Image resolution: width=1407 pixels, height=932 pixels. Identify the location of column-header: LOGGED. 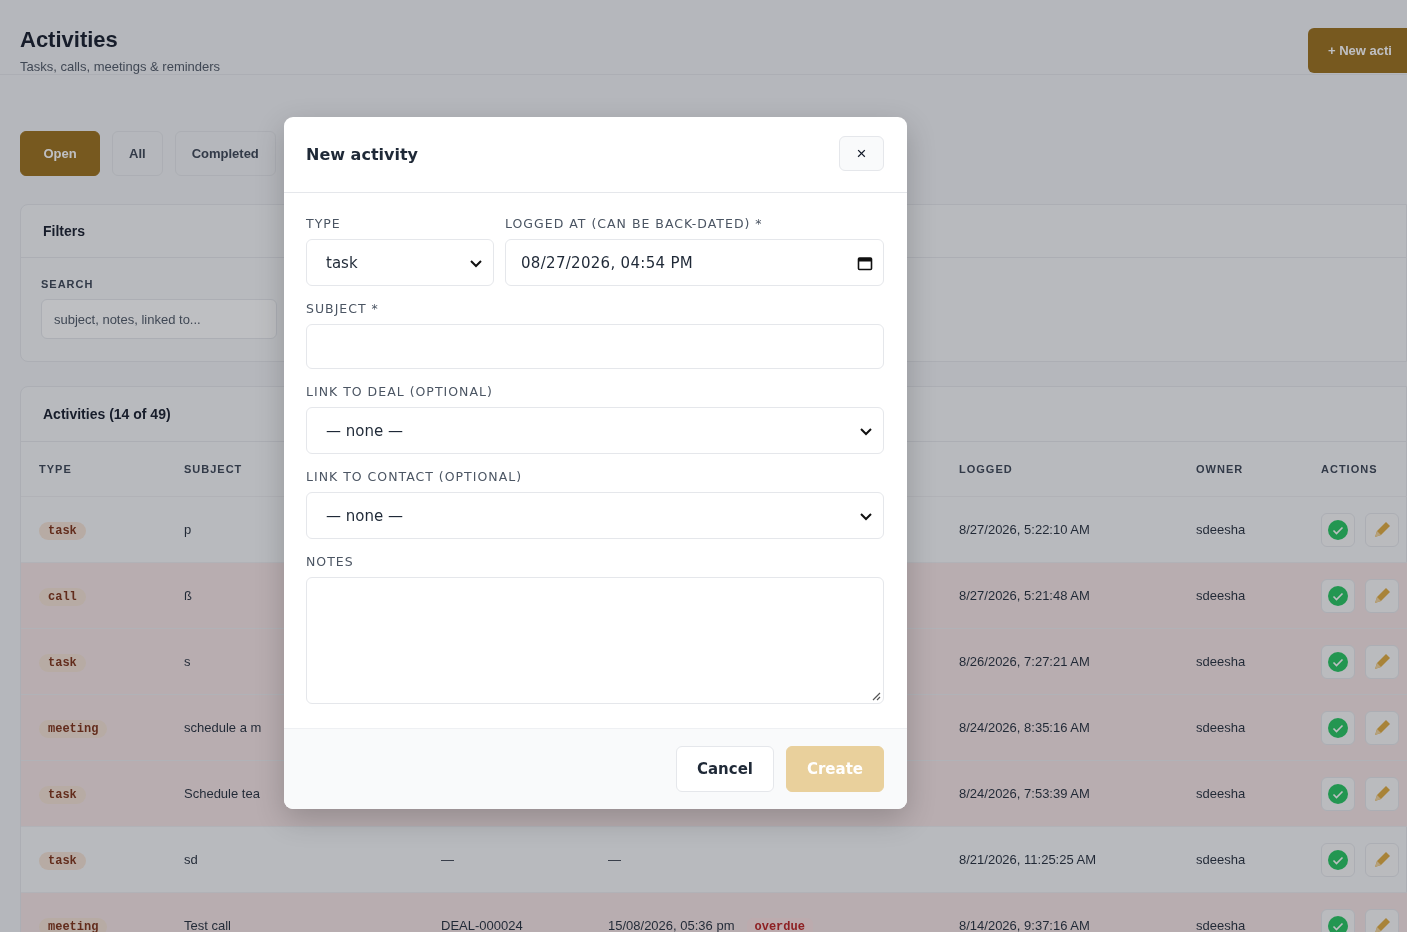
(986, 469).